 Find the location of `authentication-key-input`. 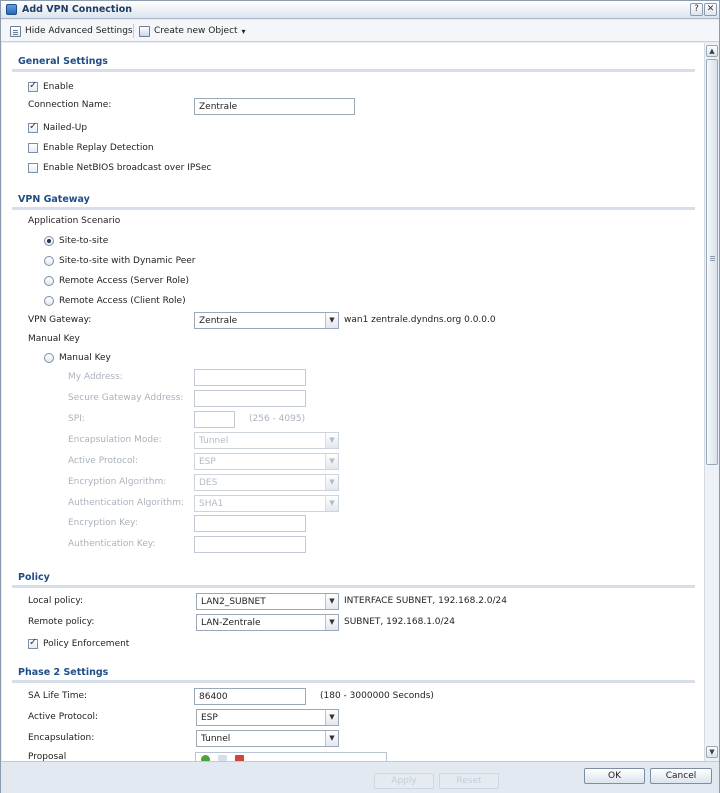

authentication-key-input is located at coordinates (250, 544).